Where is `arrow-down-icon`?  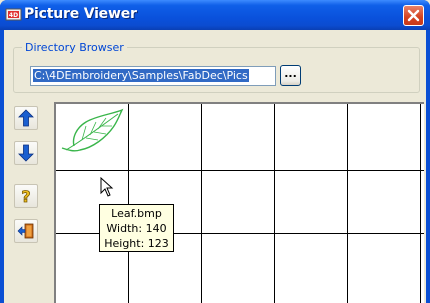
arrow-down-icon is located at coordinates (26, 153).